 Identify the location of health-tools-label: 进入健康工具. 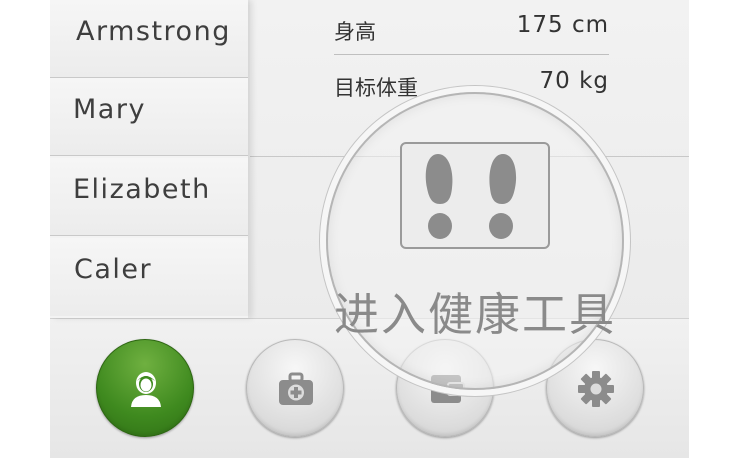
(474, 314).